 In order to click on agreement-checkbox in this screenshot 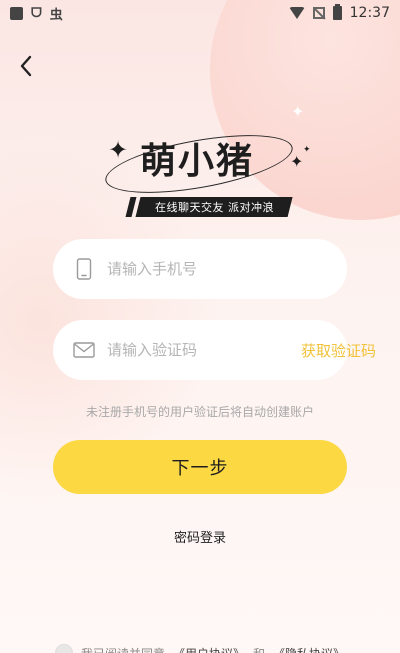, I will do `click(64, 648)`.